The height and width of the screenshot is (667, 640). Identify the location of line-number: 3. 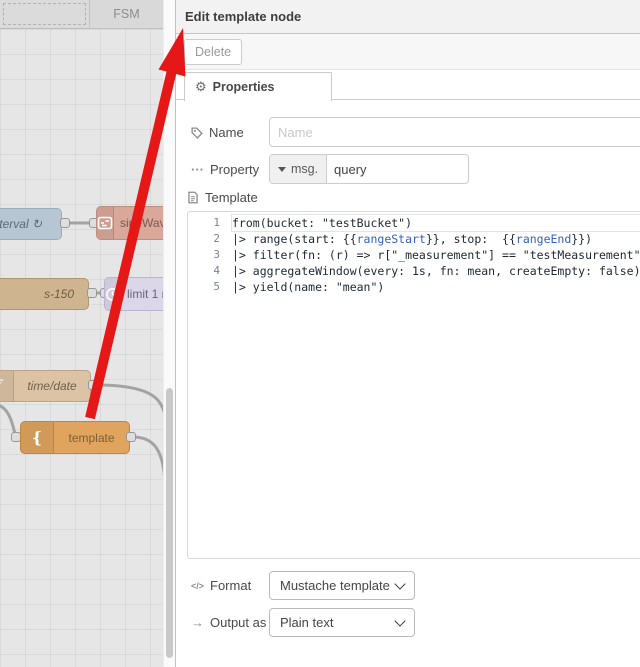
(216, 254).